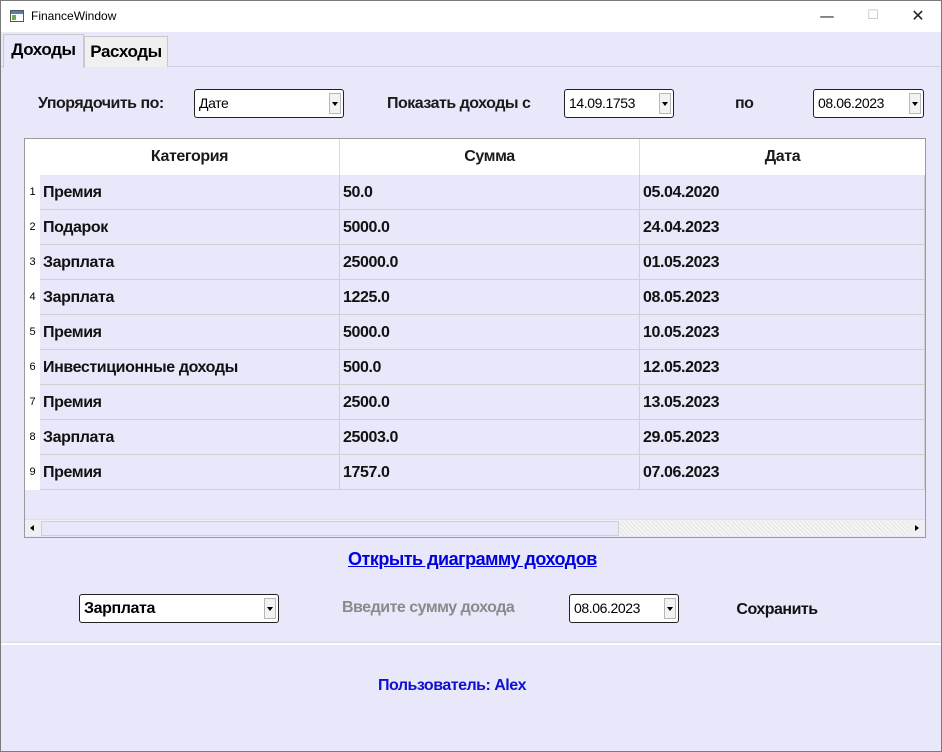 This screenshot has width=942, height=752. I want to click on income-date-picker: 08.06.2023, so click(624, 608).